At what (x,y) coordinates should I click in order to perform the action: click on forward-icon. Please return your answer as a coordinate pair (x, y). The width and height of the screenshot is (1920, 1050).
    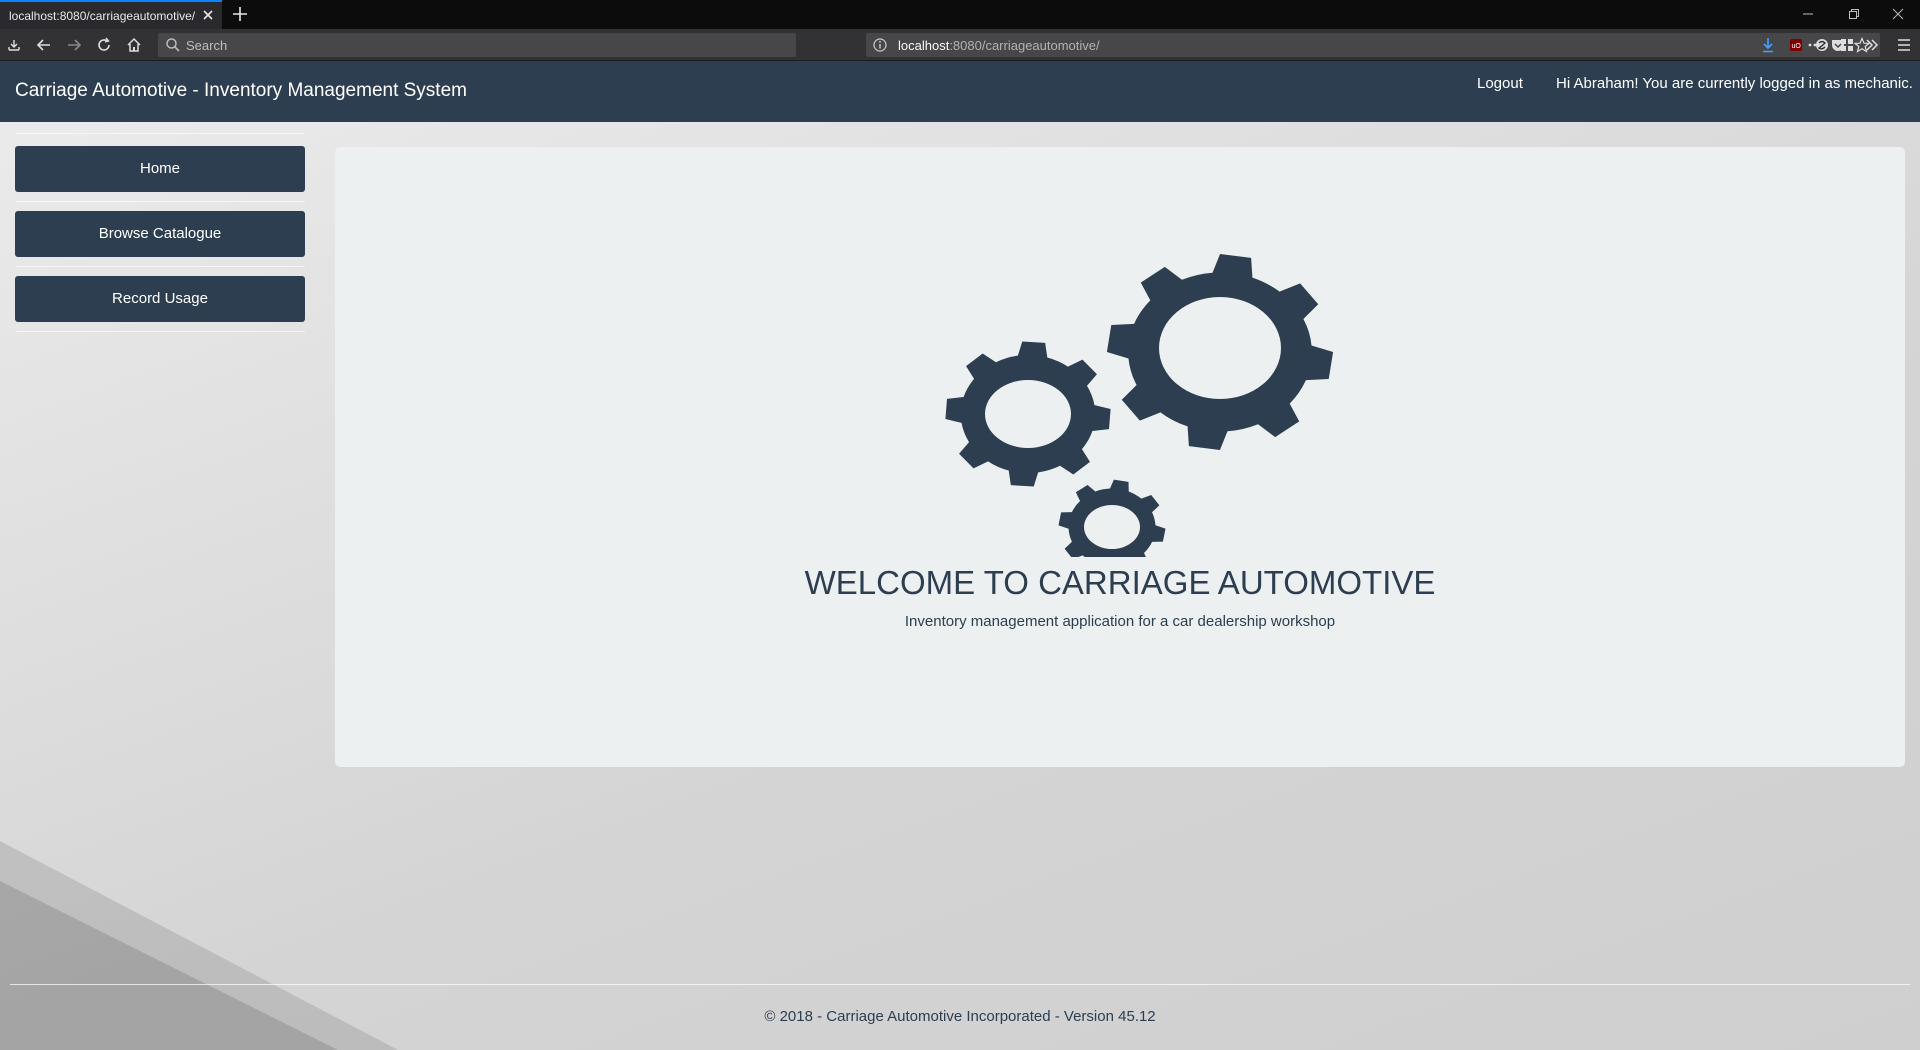
    Looking at the image, I should click on (74, 45).